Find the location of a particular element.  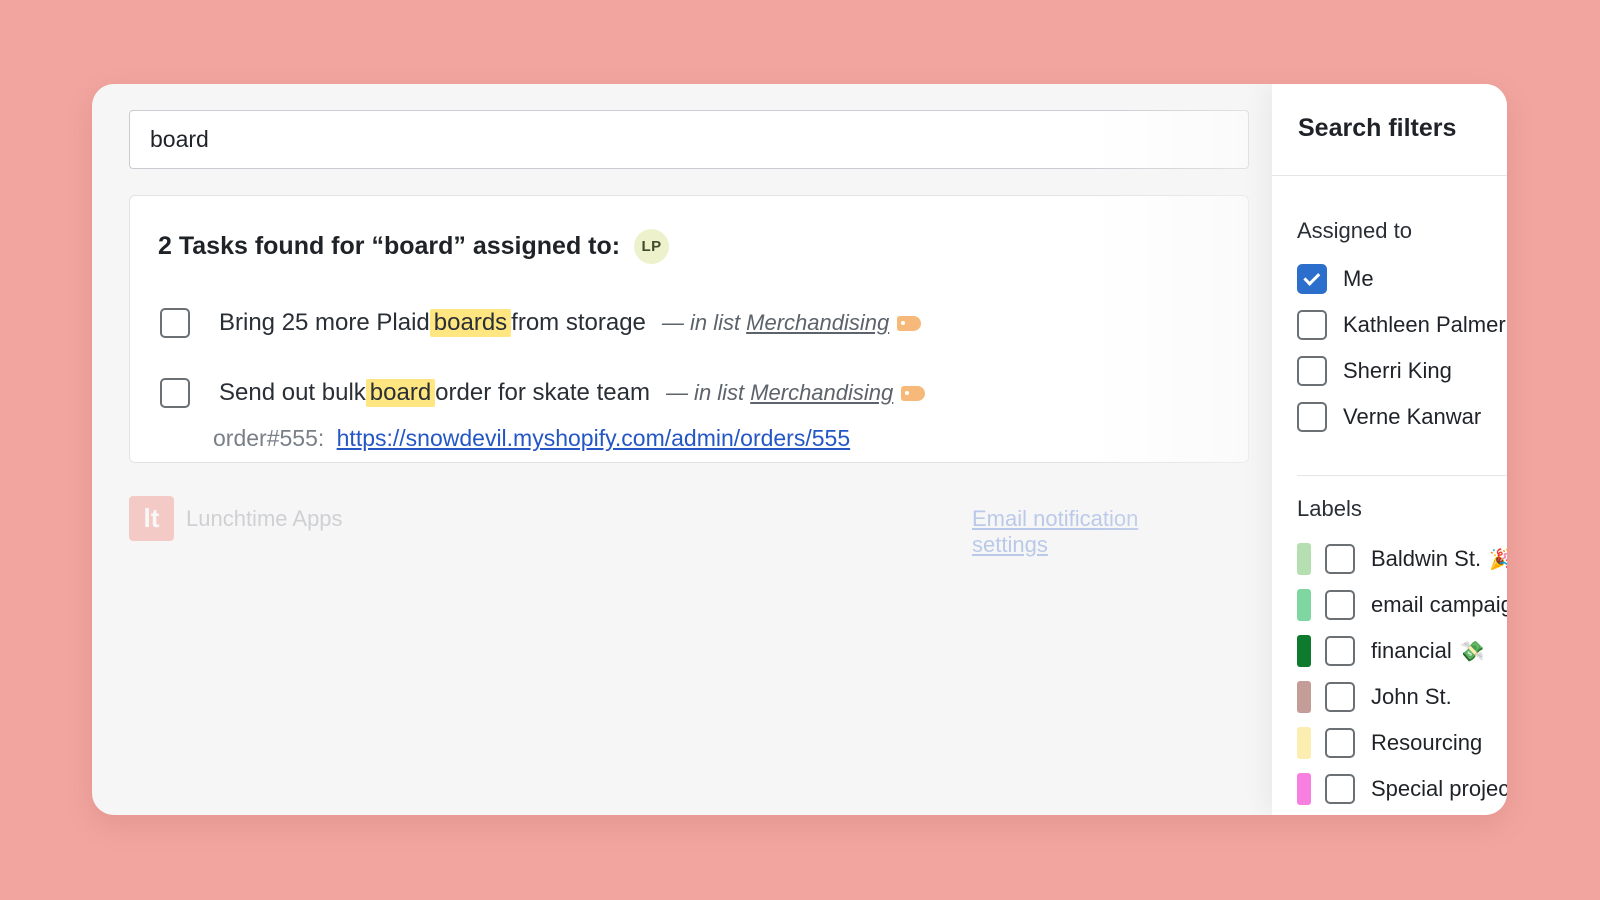

assignee-option-verne-kanwar: Verne Kanwar is located at coordinates (1389, 417).